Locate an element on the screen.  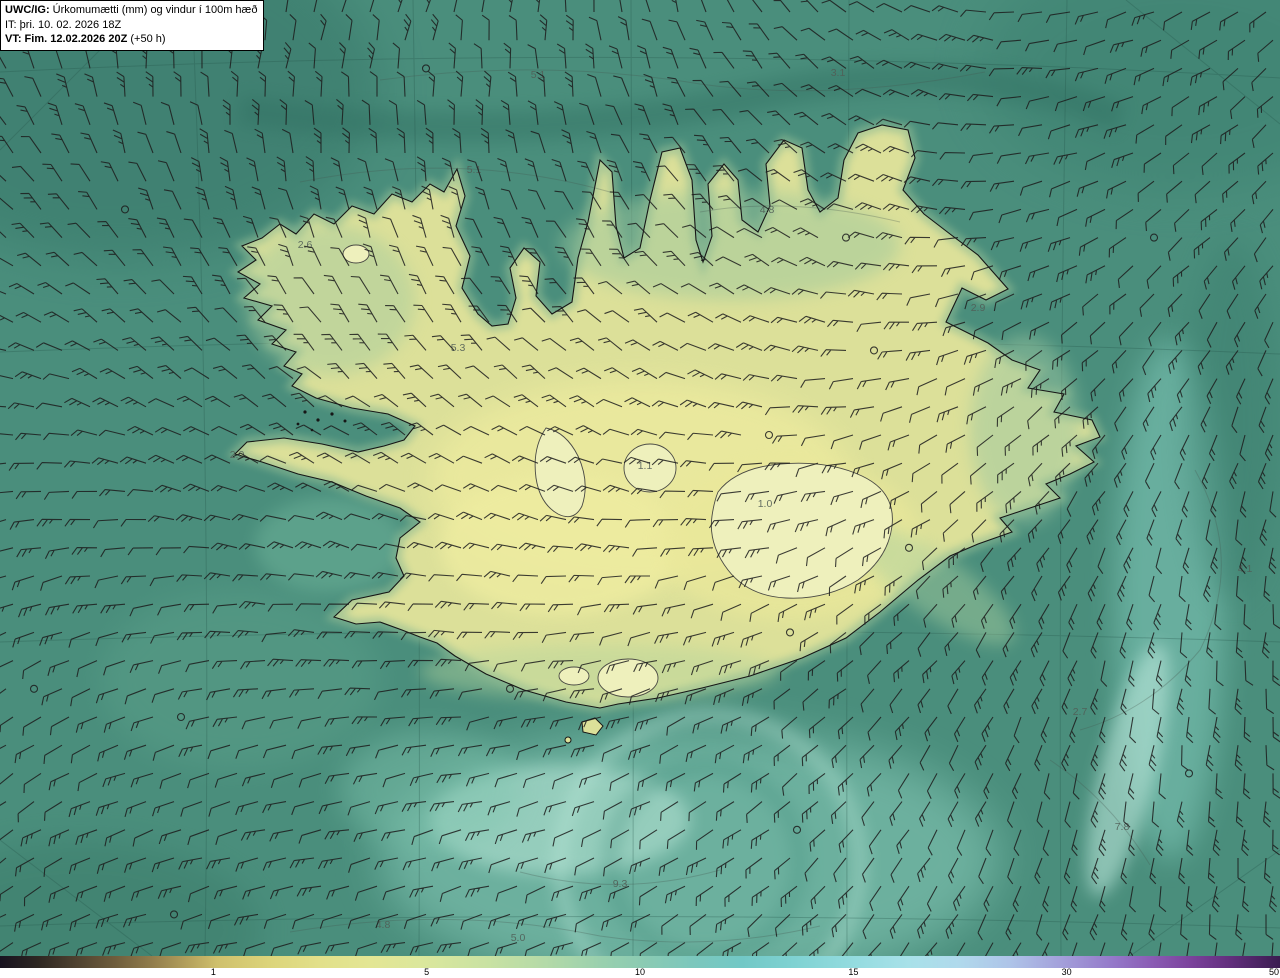
glacier-myrdalsjokull is located at coordinates (628, 678).